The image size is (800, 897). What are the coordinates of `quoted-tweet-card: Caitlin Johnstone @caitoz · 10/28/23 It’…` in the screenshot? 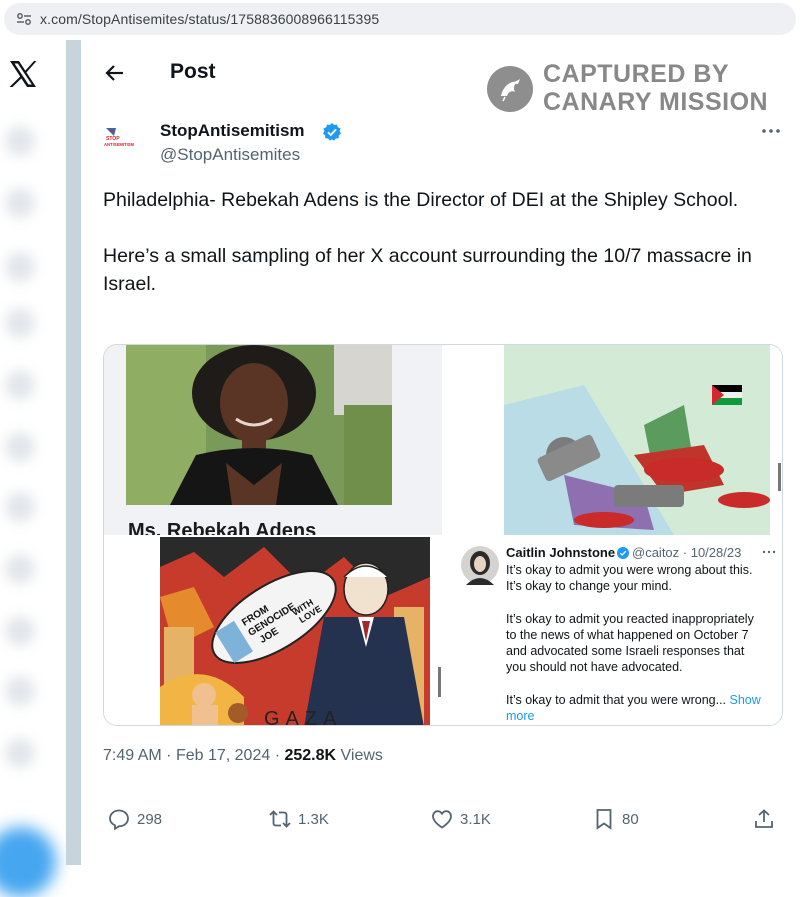 It's located at (621, 635).